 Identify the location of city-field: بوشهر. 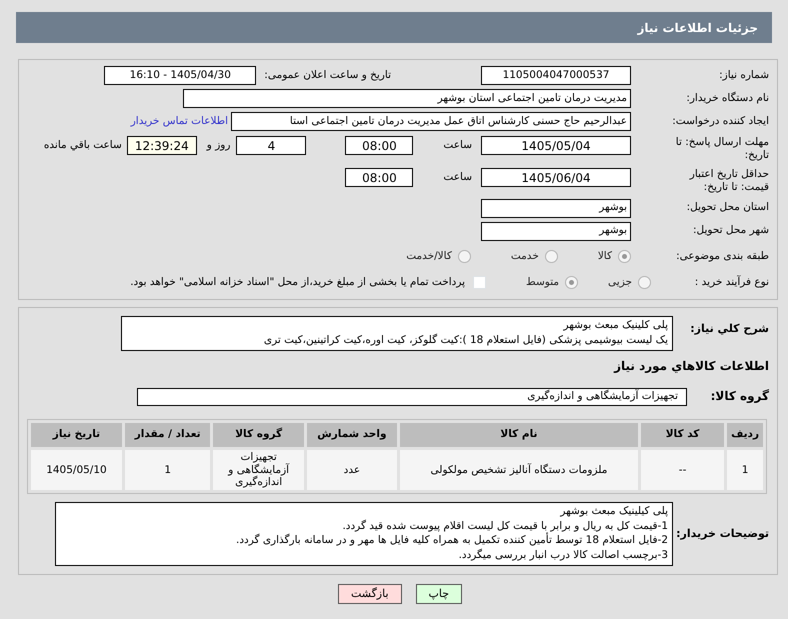
(556, 231).